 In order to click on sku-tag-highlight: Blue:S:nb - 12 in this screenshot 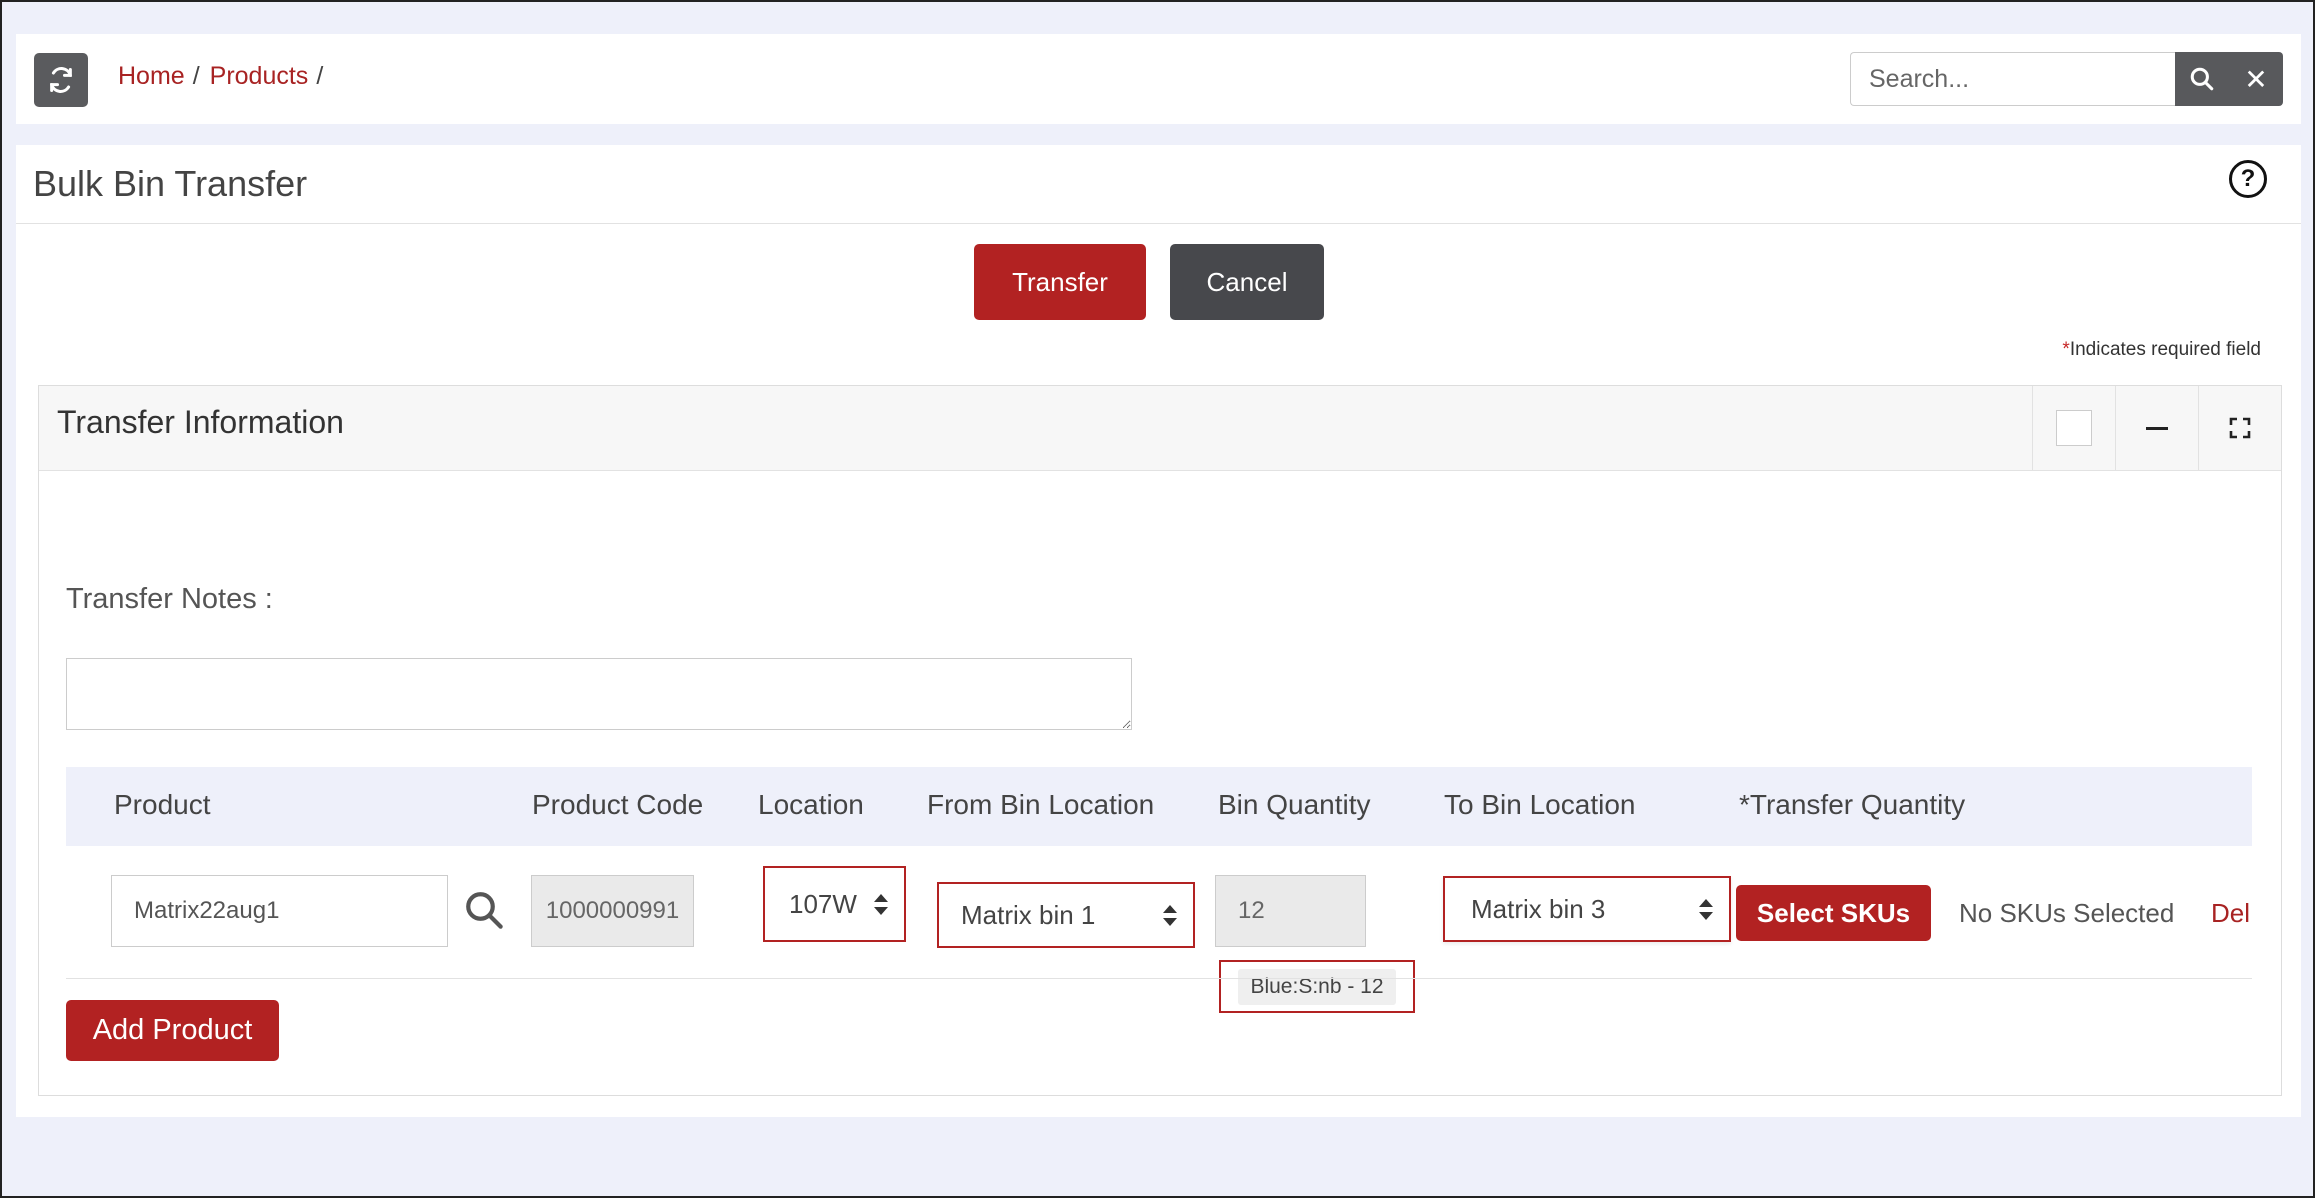, I will do `click(1317, 986)`.